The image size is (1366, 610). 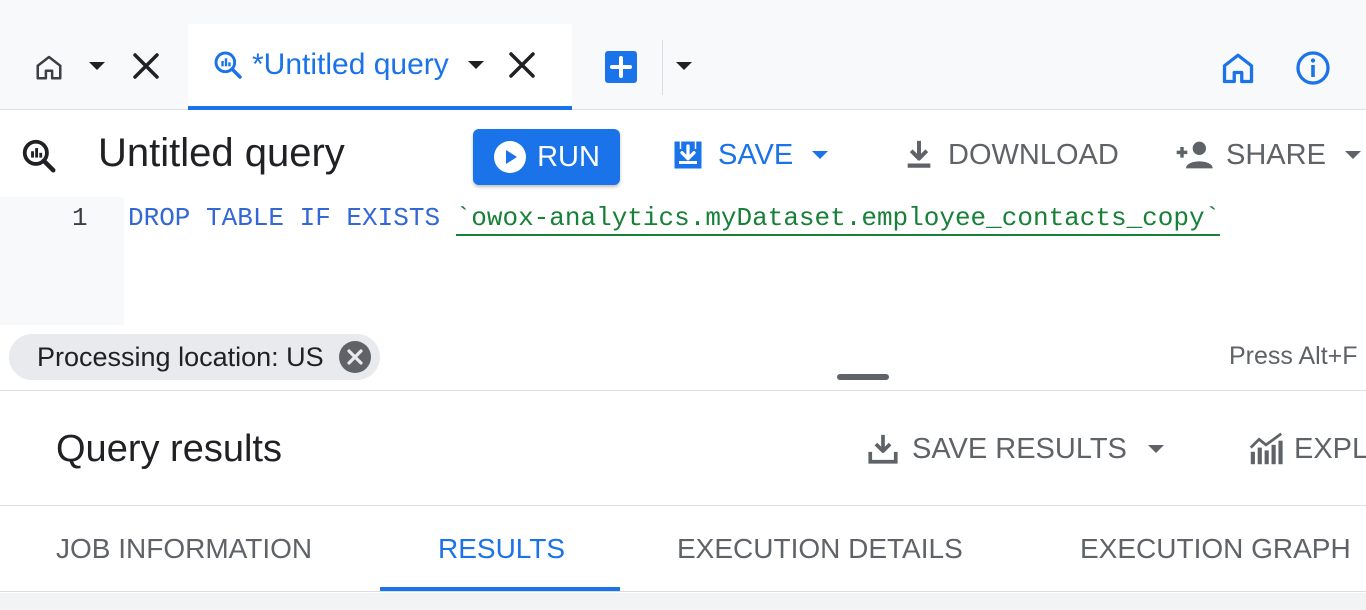 I want to click on tab-query-label: *Untitled query, so click(x=350, y=64).